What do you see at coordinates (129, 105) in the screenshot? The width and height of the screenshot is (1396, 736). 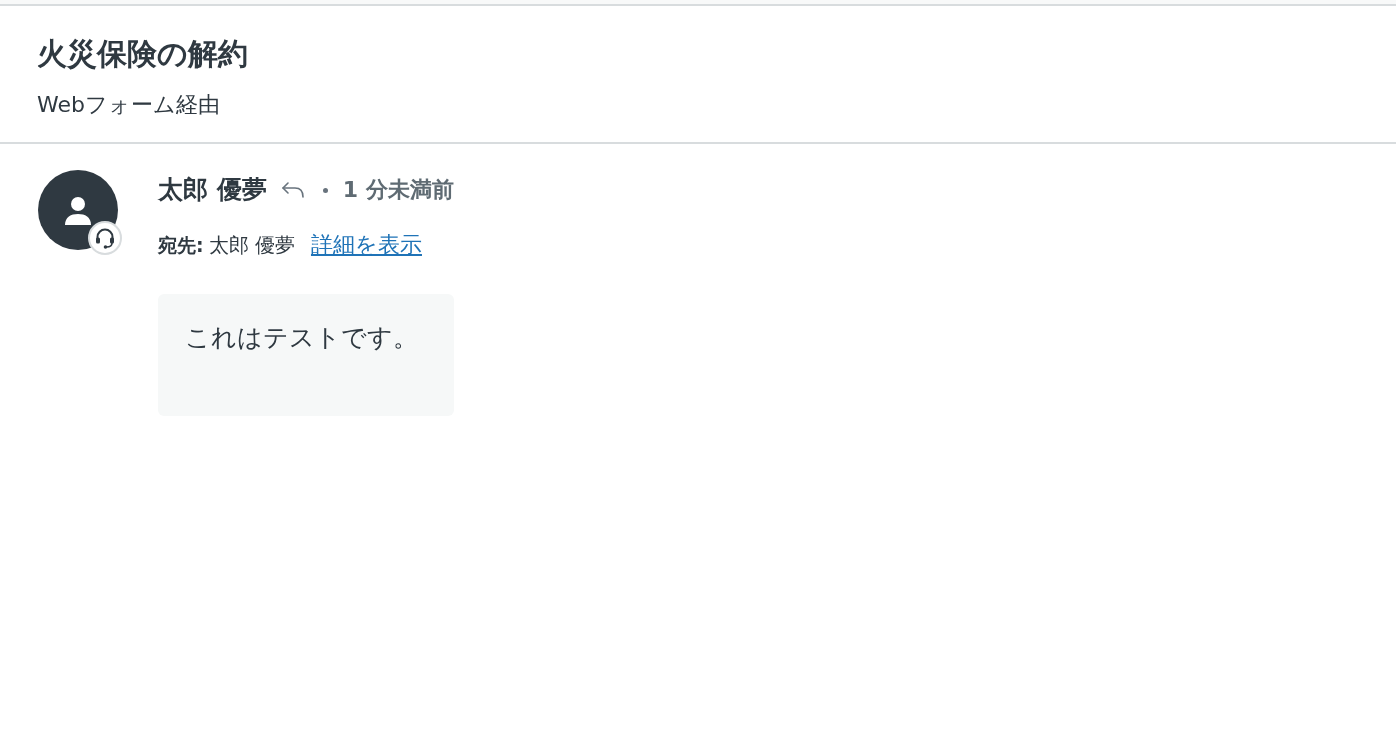 I see `ticket-channel: Webフォーム経由` at bounding box center [129, 105].